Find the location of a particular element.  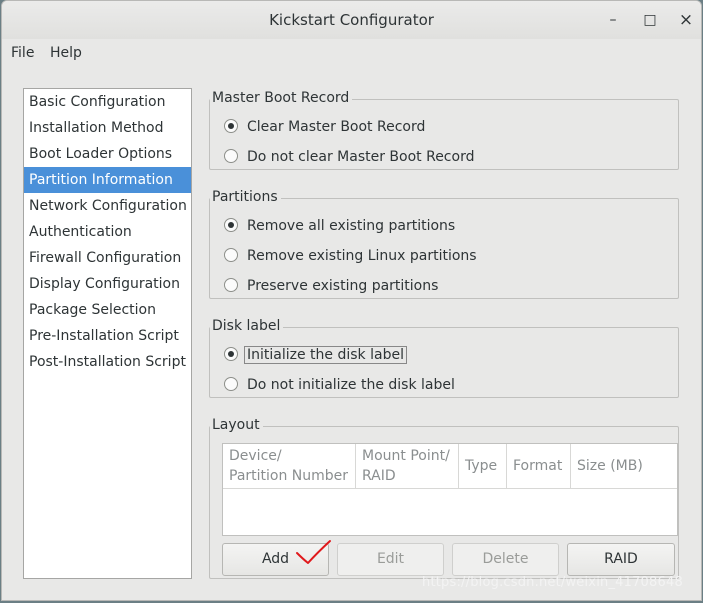

partitions-option-remove-linux-label: Remove existing Linux partitions is located at coordinates (362, 256).